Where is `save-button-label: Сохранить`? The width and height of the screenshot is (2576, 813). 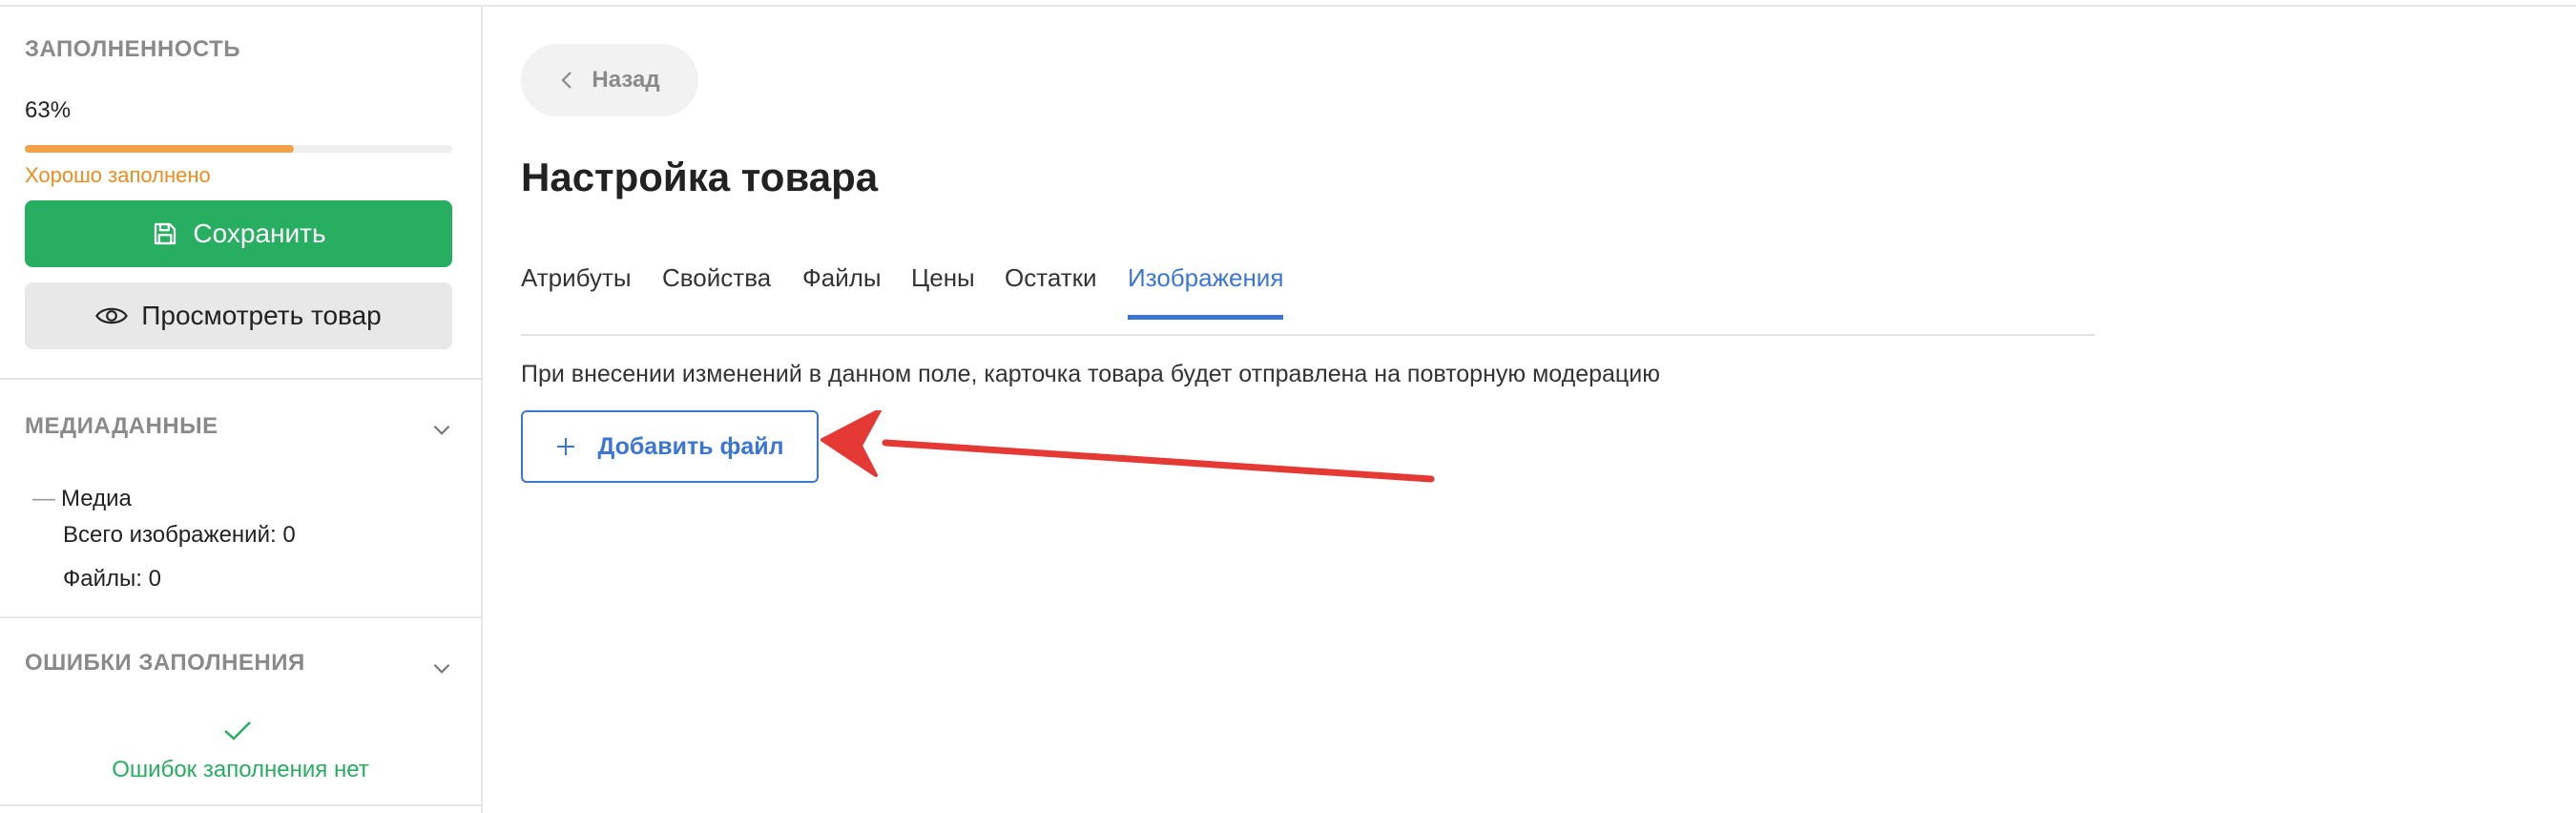
save-button-label: Сохранить is located at coordinates (259, 233).